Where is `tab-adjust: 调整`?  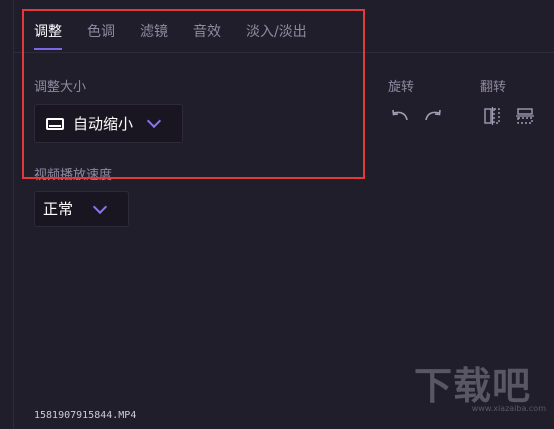
tab-adjust: 调整 is located at coordinates (48, 36).